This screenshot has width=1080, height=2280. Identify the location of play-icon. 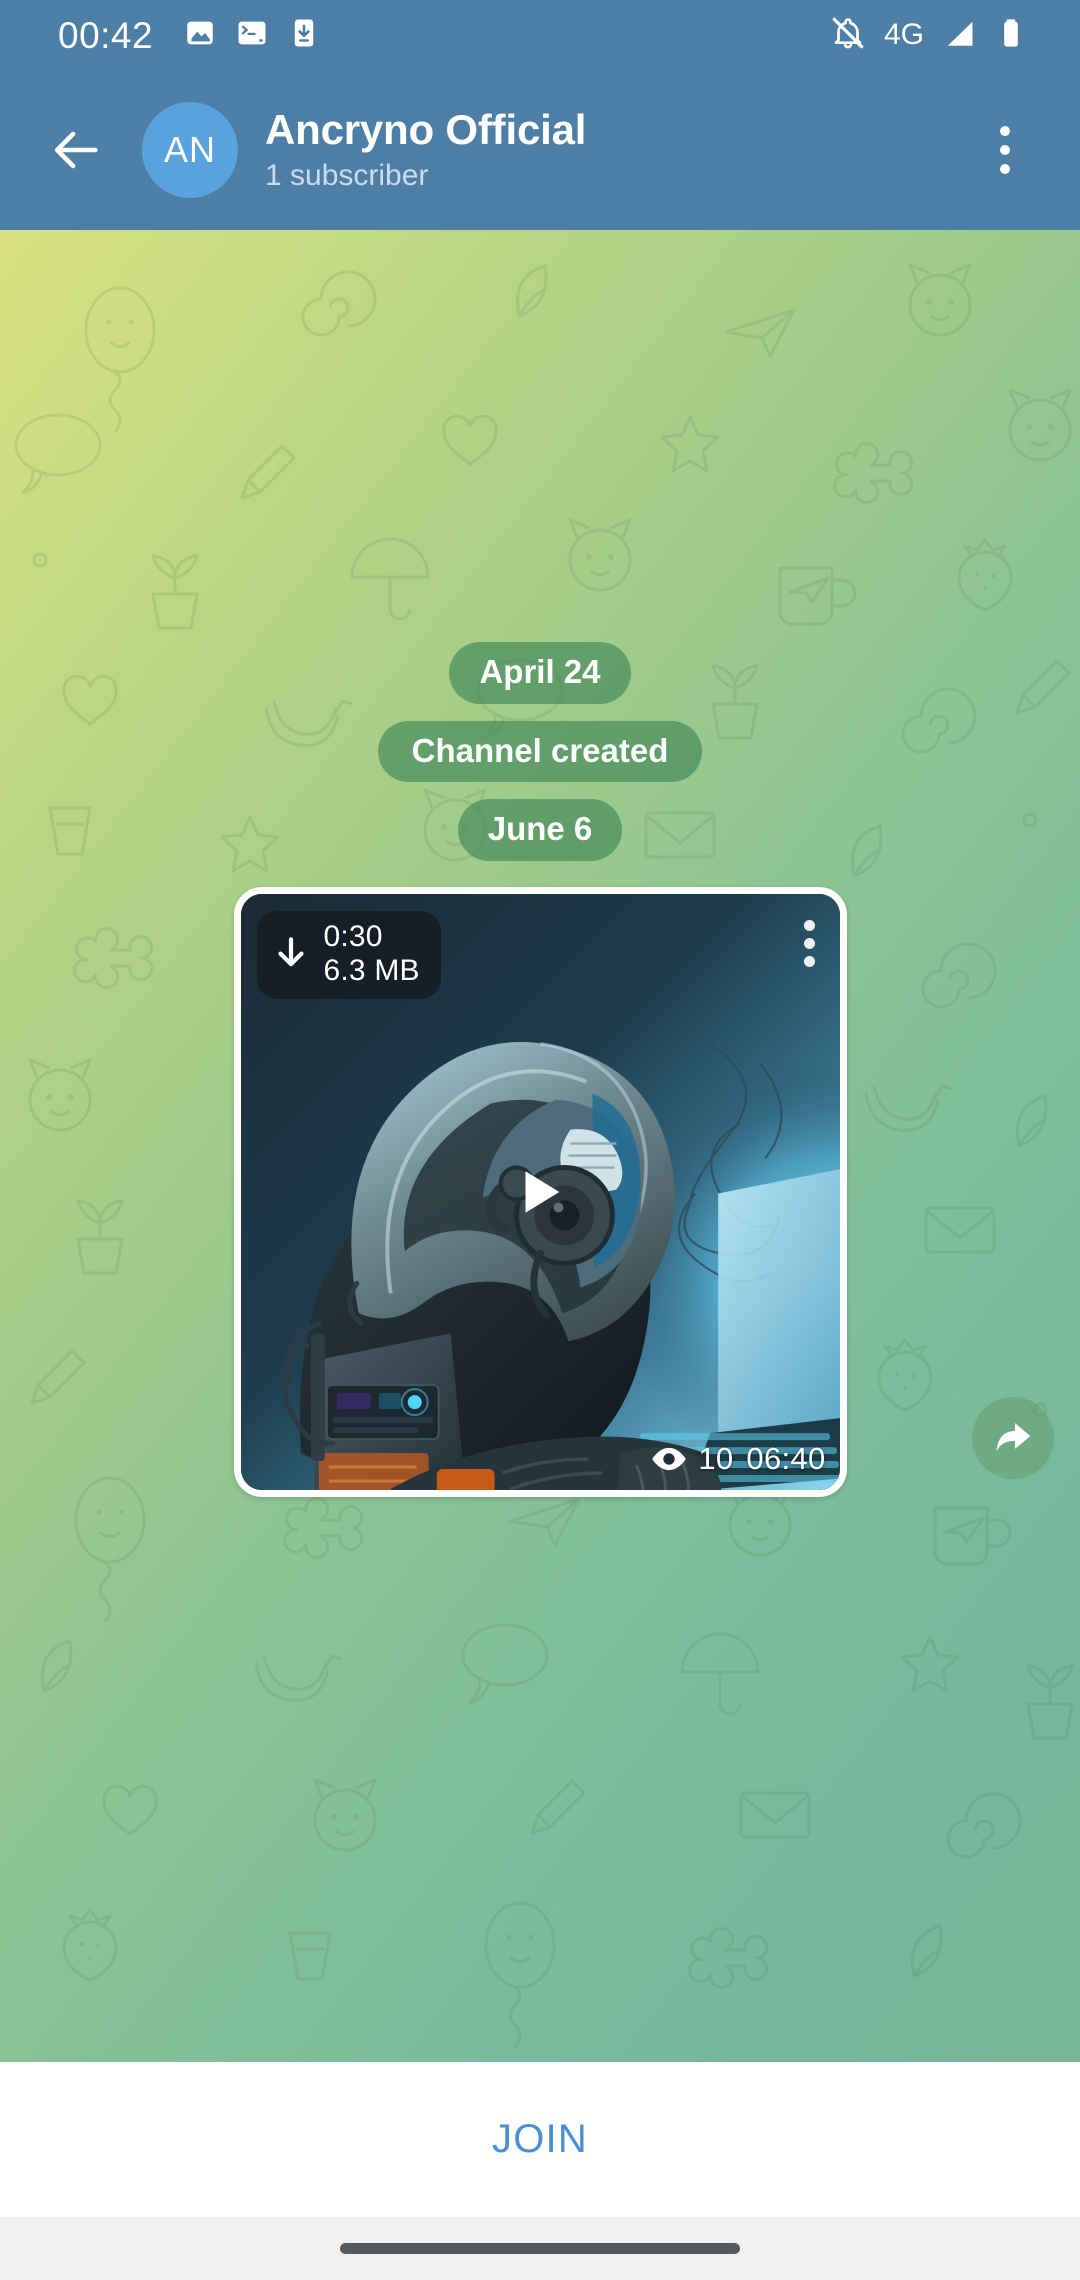
(542, 1192).